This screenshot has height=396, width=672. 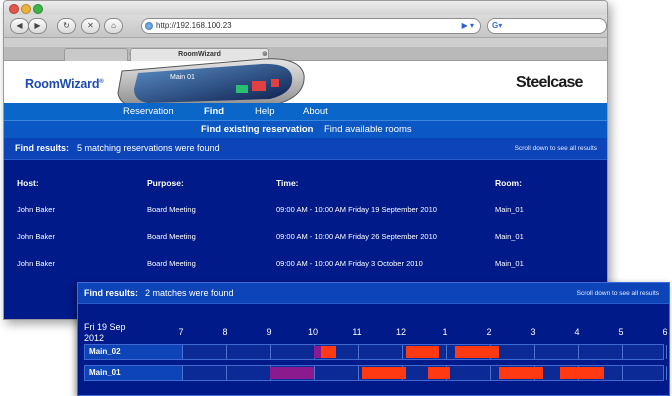 What do you see at coordinates (19, 26) in the screenshot?
I see `back-button: ◀` at bounding box center [19, 26].